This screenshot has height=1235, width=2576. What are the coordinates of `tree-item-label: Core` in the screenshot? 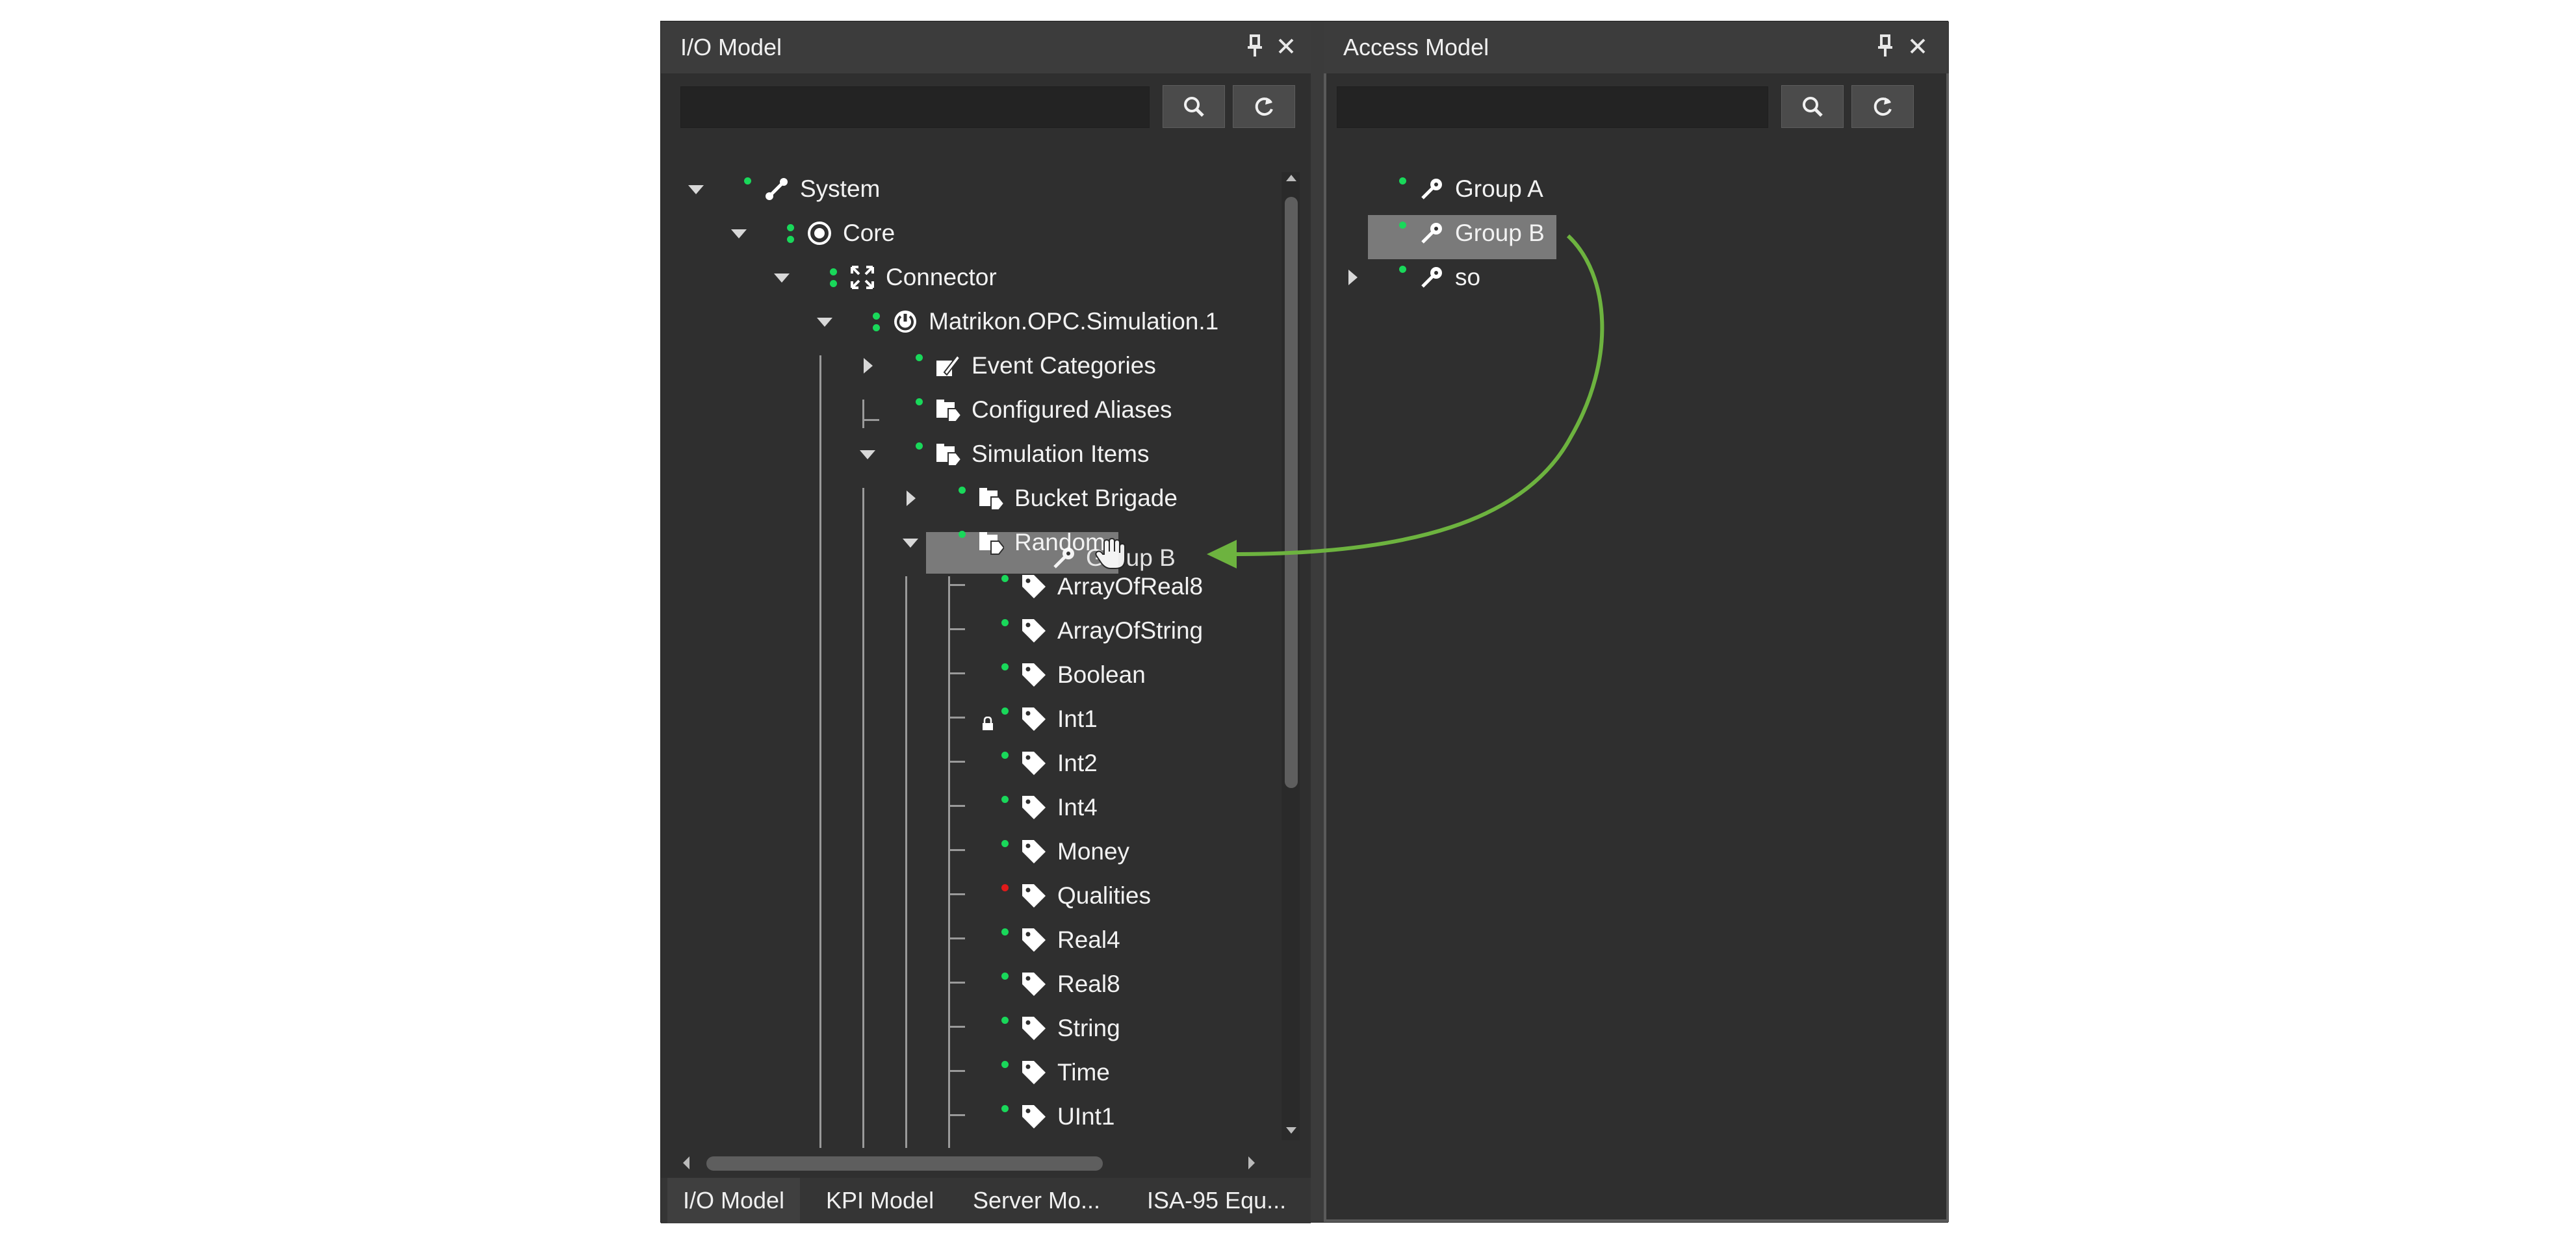 It's located at (869, 233).